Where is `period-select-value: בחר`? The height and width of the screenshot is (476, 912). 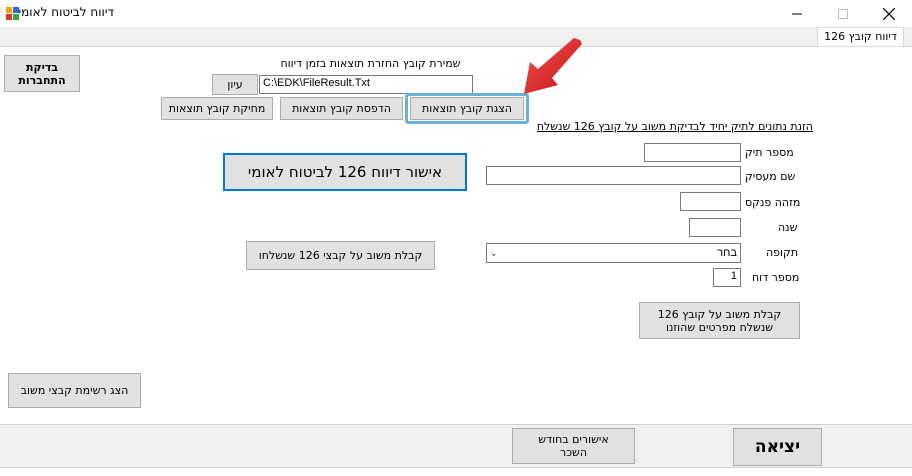
period-select-value: בחר is located at coordinates (727, 253).